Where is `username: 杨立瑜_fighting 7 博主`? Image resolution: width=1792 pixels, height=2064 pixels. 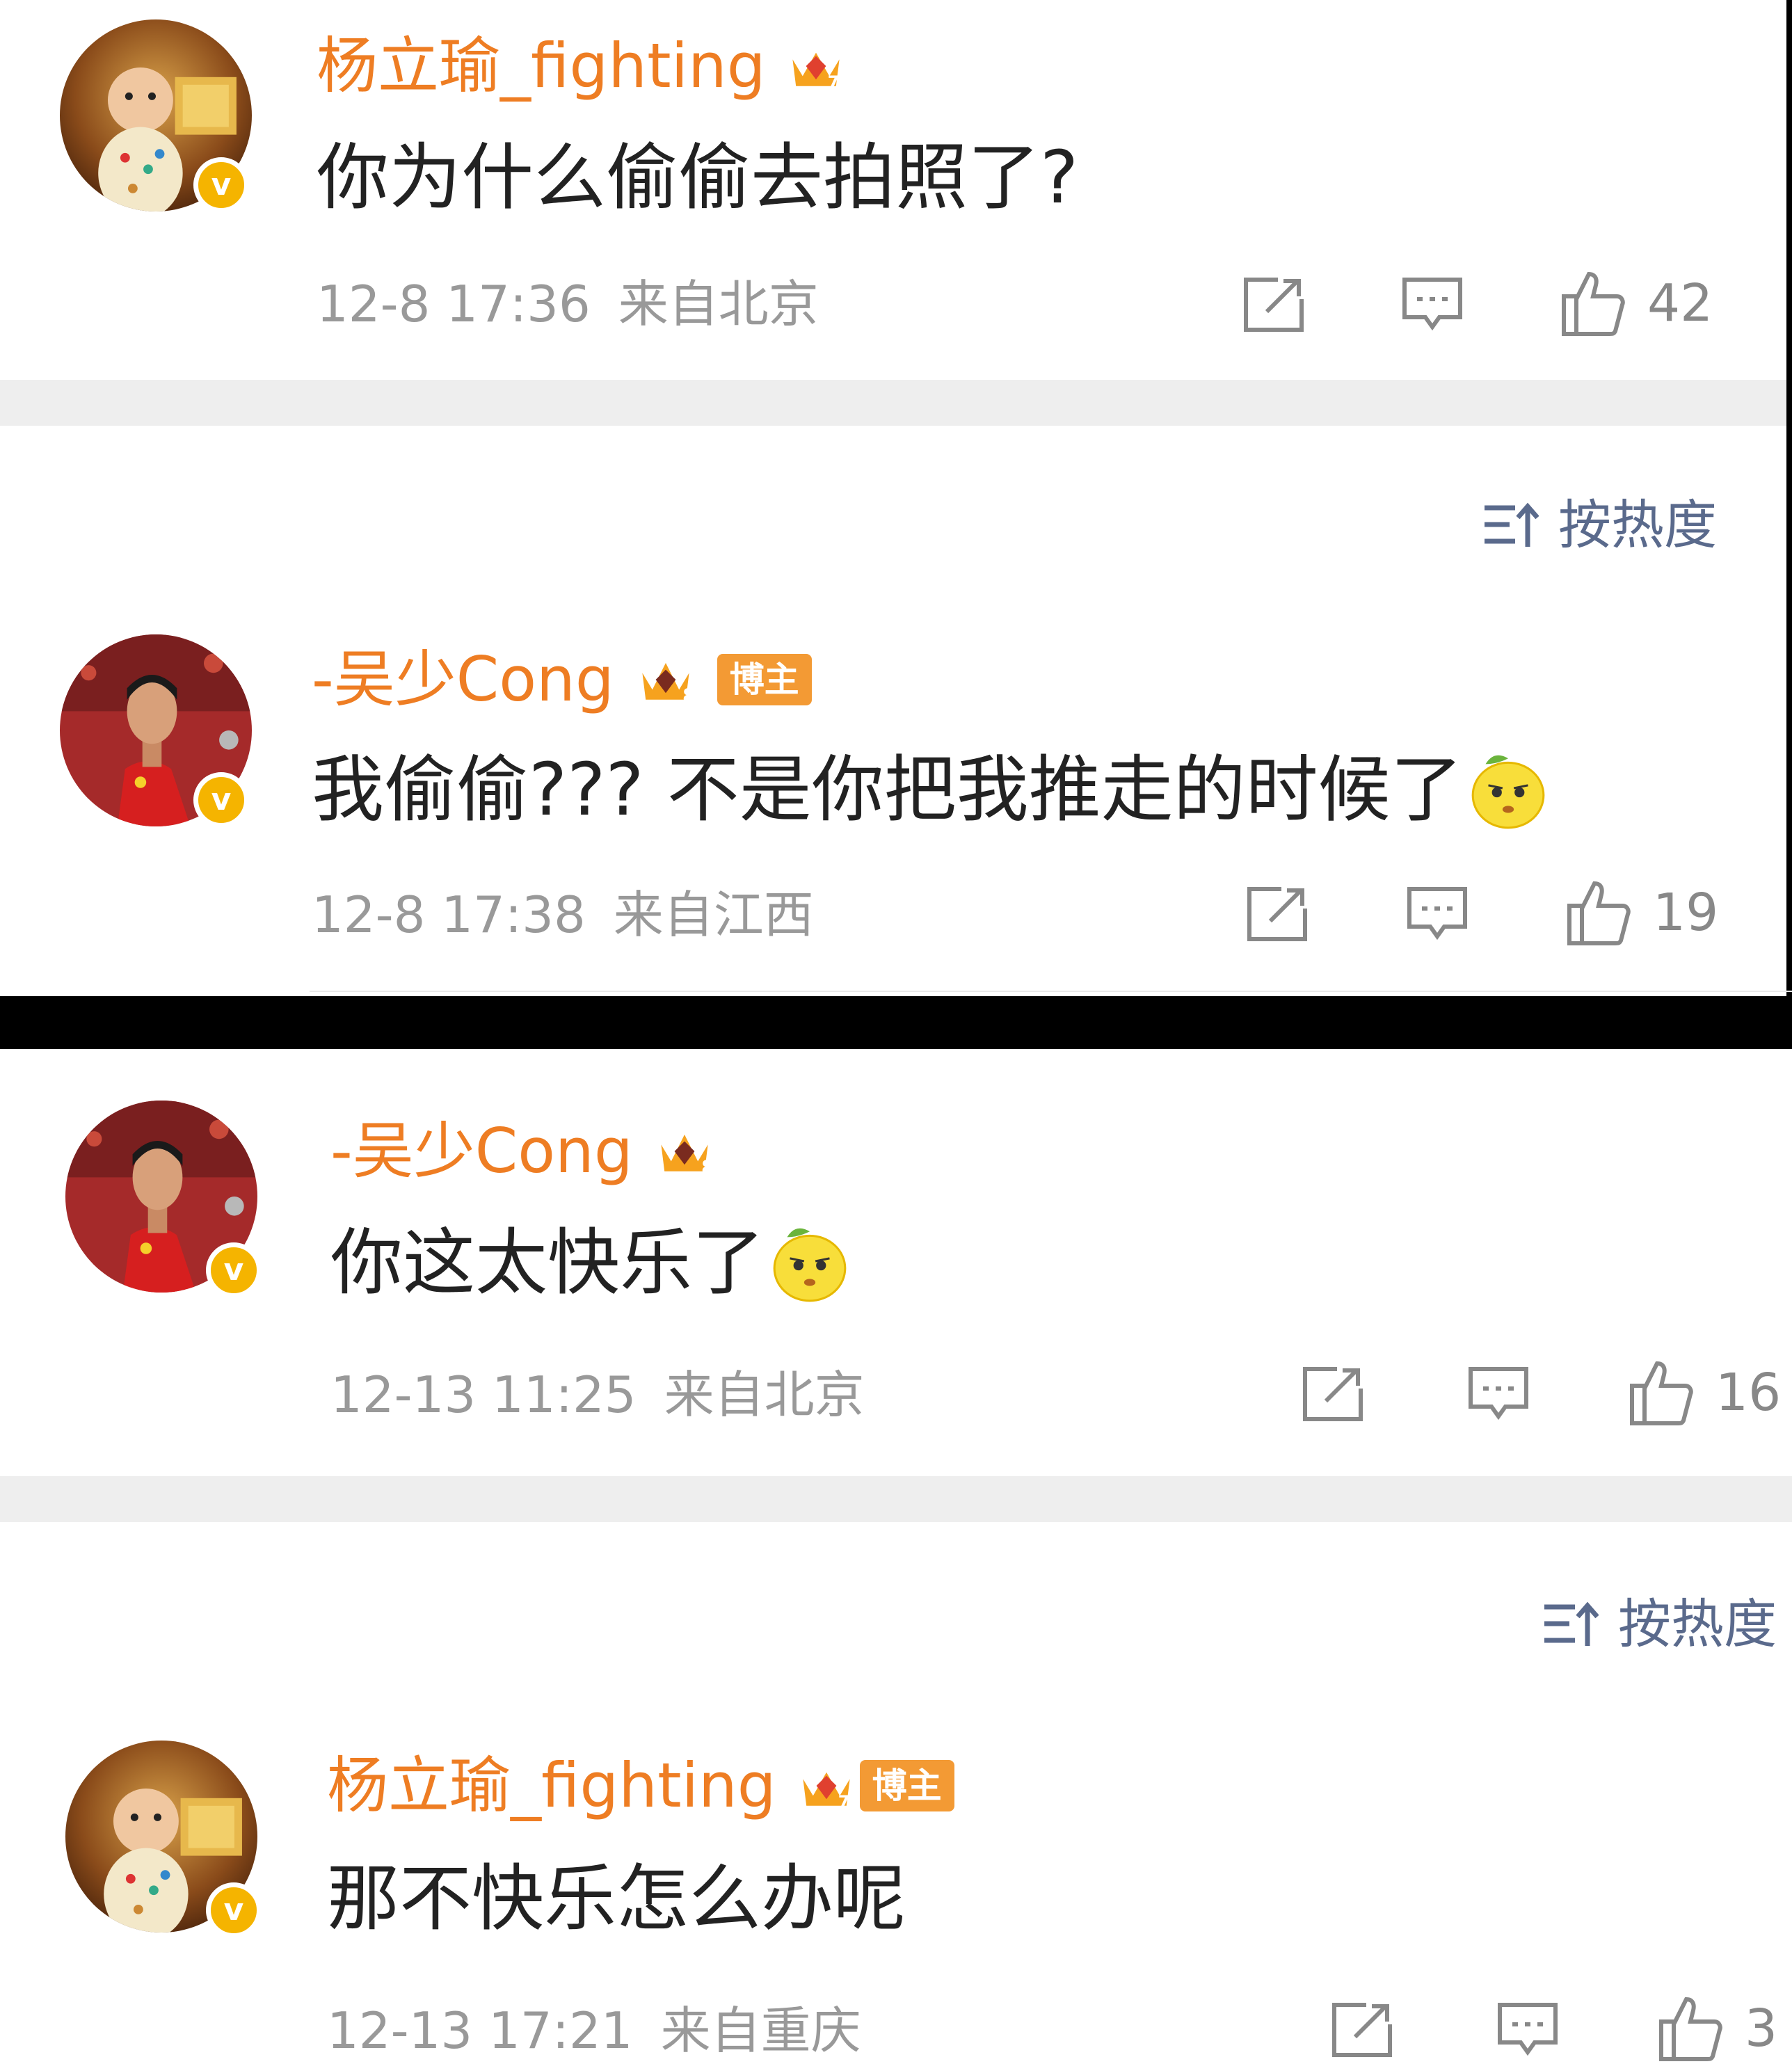 username: 杨立瑜_fighting 7 博主 is located at coordinates (640, 1785).